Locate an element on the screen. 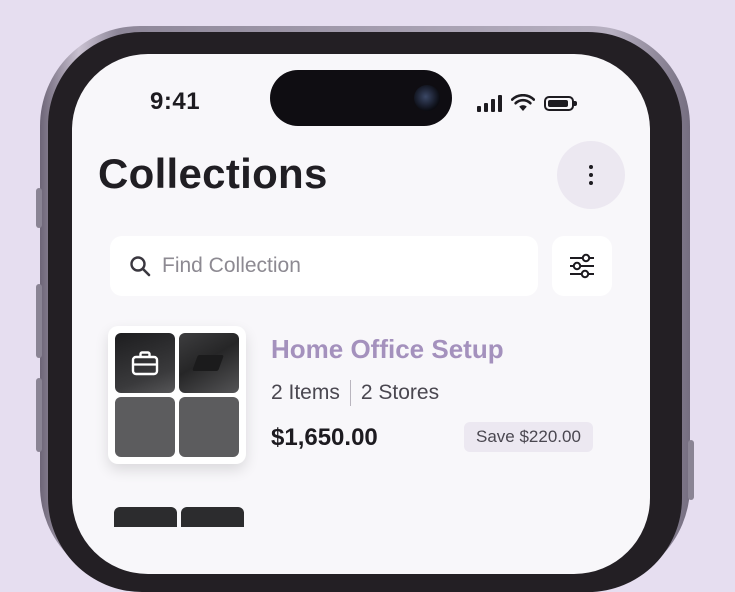 The width and height of the screenshot is (735, 592). dynamic-island is located at coordinates (361, 98).